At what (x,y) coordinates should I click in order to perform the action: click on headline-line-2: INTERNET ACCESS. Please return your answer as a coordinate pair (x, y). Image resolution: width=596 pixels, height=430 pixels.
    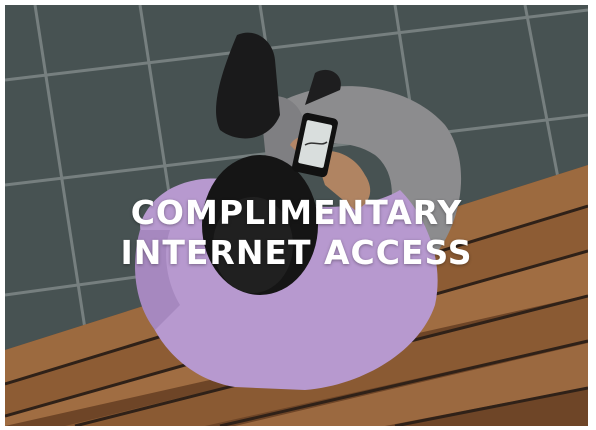
    Looking at the image, I should click on (296, 252).